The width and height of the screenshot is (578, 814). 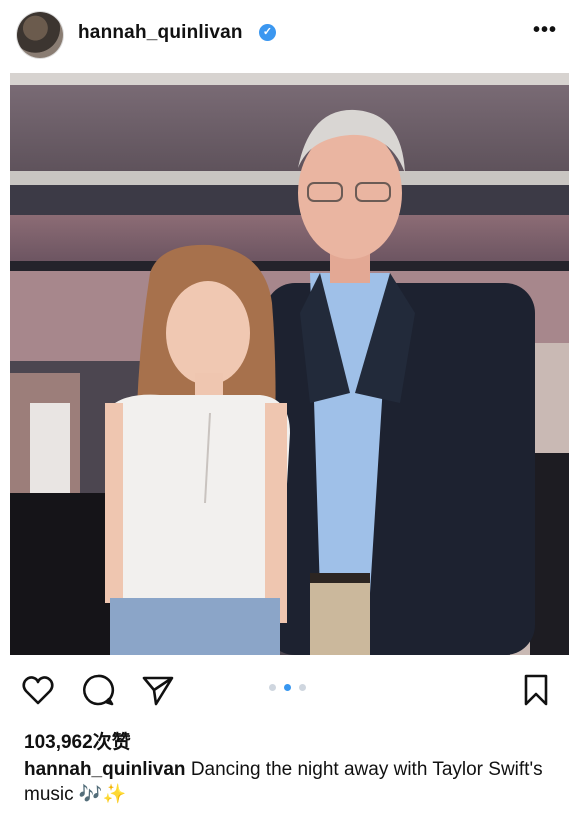 What do you see at coordinates (267, 32) in the screenshot?
I see `verified-badge-icon: ✓` at bounding box center [267, 32].